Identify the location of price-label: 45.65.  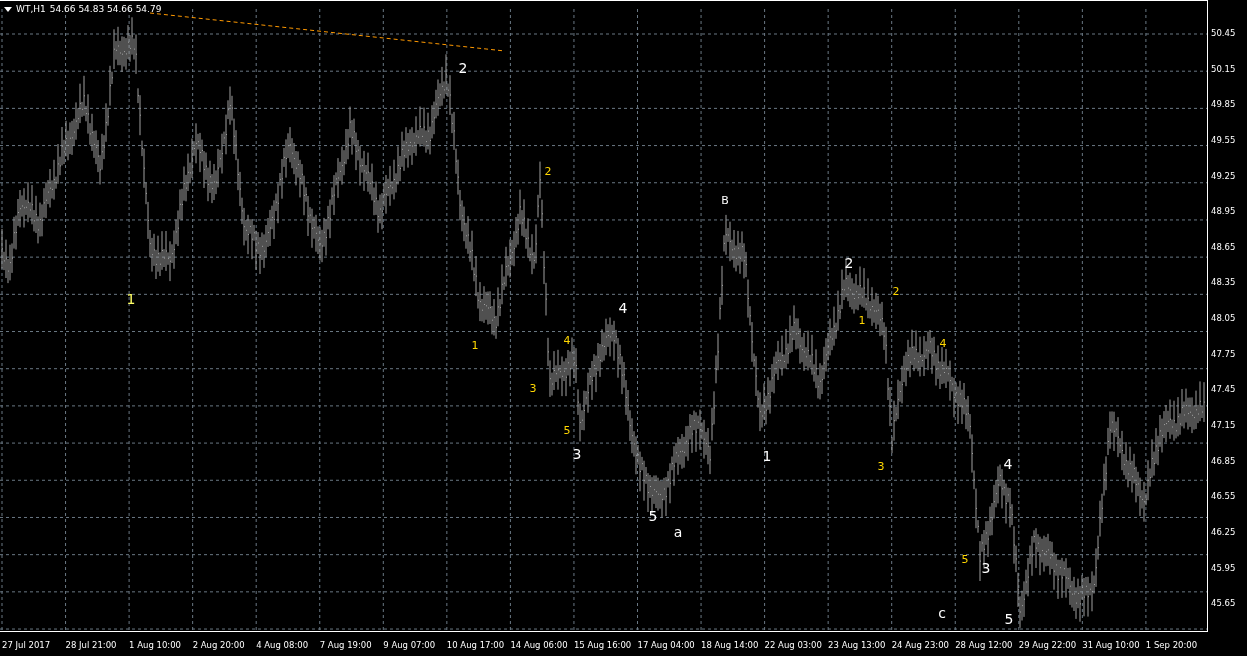
(1223, 604).